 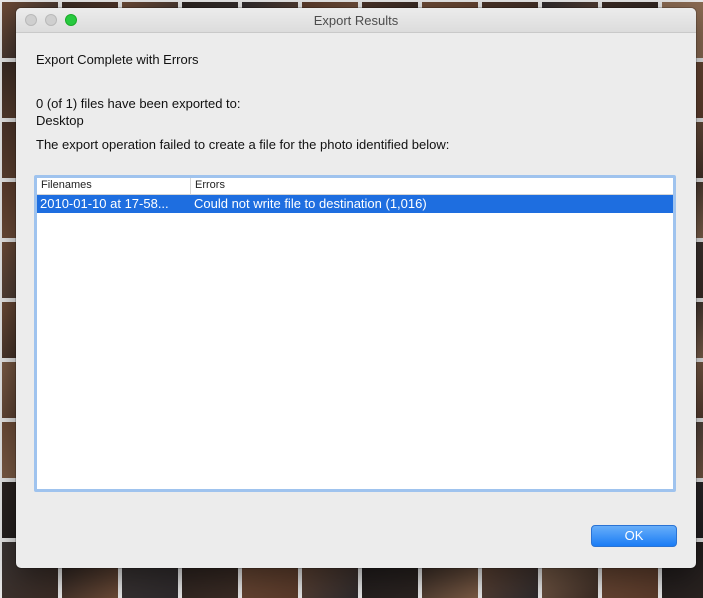 I want to click on window-title: Export Results, so click(x=356, y=20).